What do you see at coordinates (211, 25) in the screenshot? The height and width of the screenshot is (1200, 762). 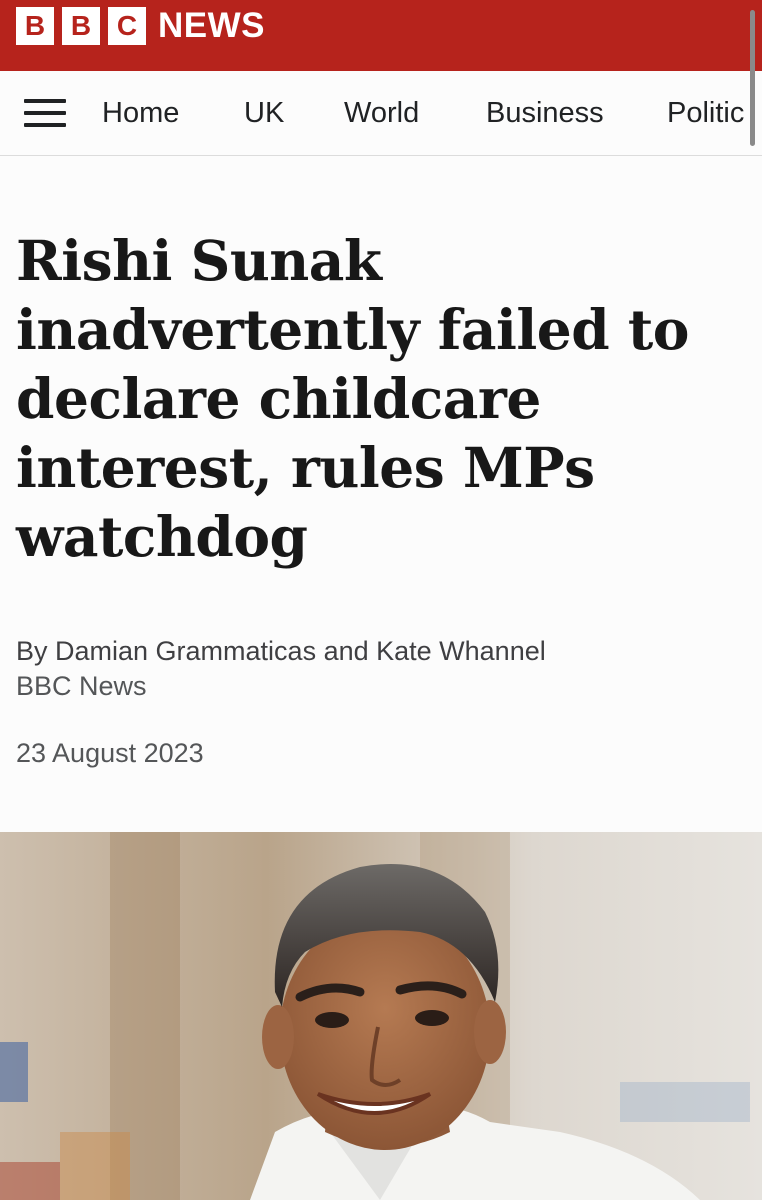 I see `logo-news-text: NEWS` at bounding box center [211, 25].